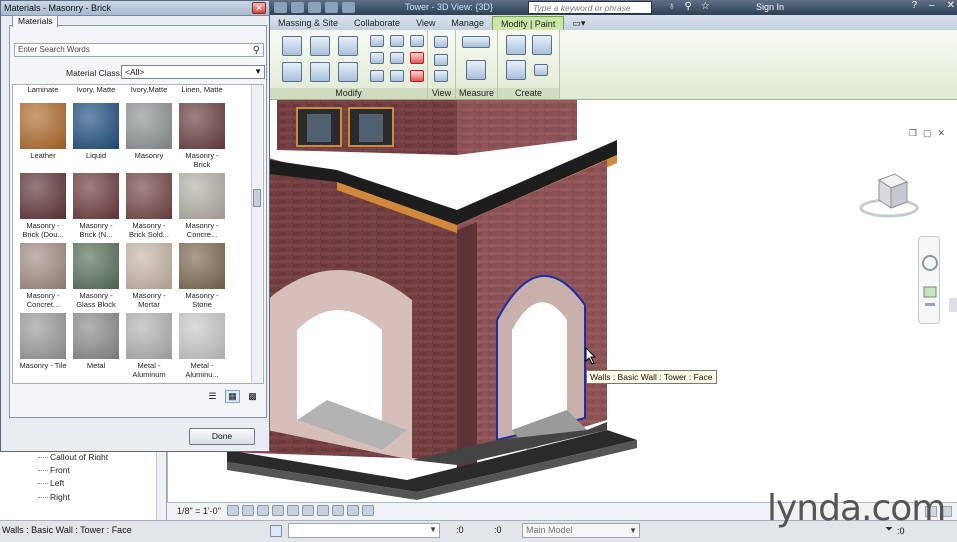 Image resolution: width=957 pixels, height=542 pixels. What do you see at coordinates (96, 93) in the screenshot?
I see `material-item-partial: Laminate - Ivory, Matte` at bounding box center [96, 93].